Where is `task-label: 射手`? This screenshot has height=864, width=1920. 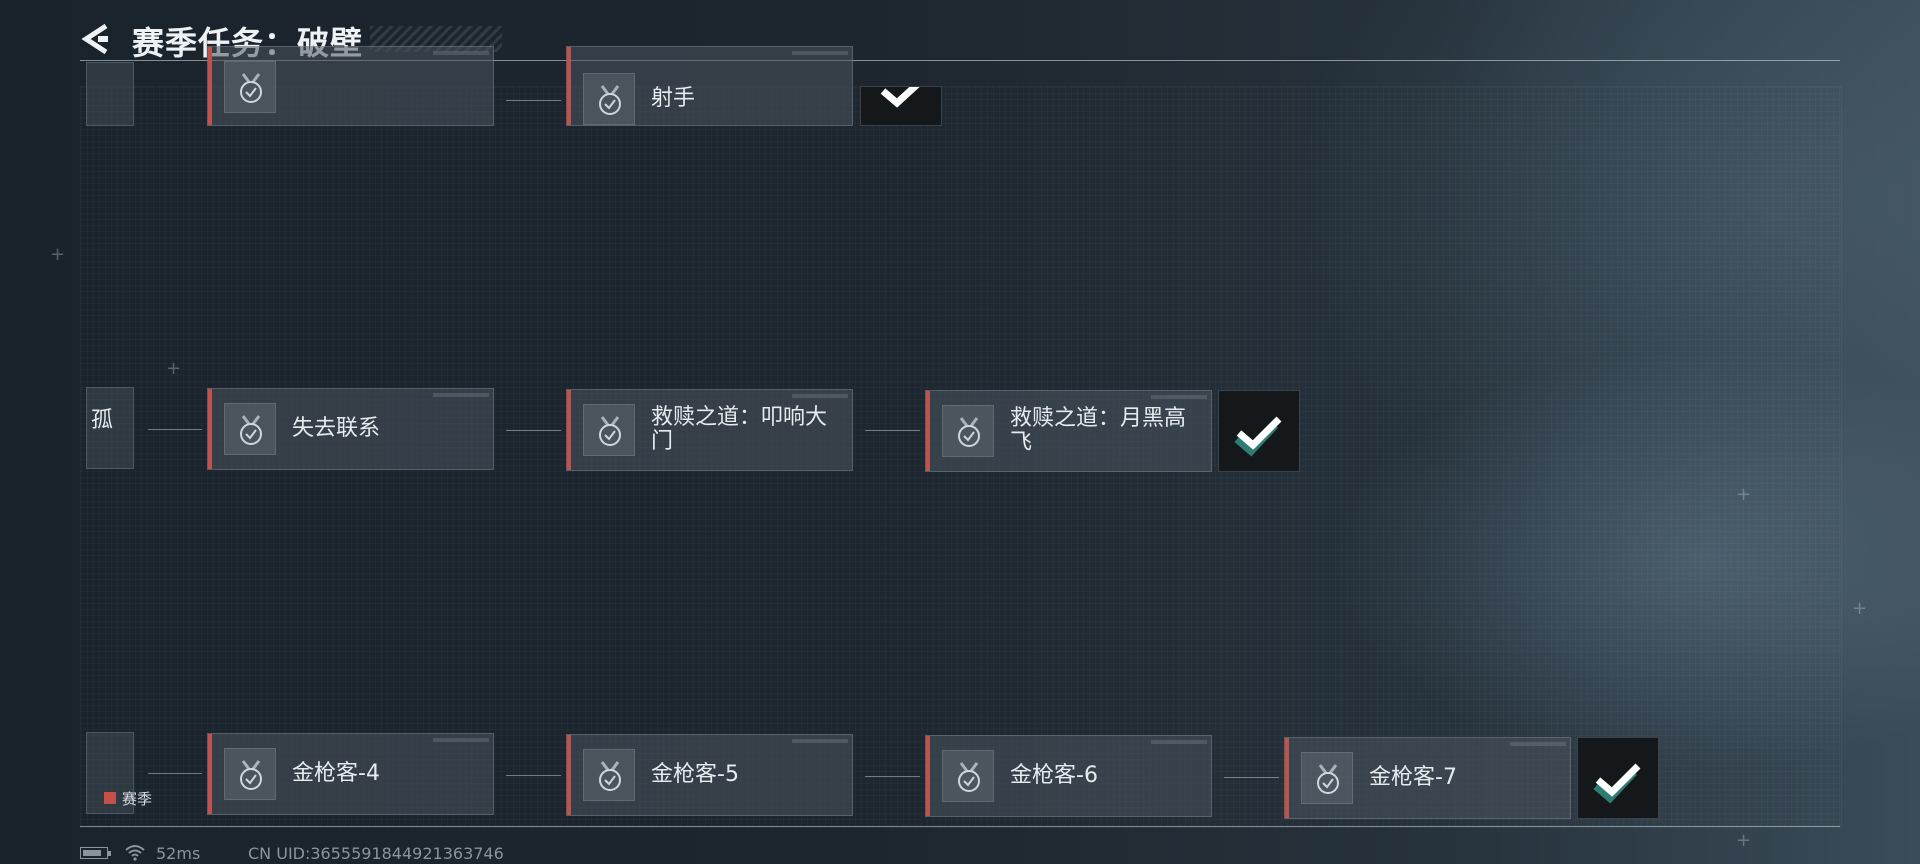 task-label: 射手 is located at coordinates (673, 98).